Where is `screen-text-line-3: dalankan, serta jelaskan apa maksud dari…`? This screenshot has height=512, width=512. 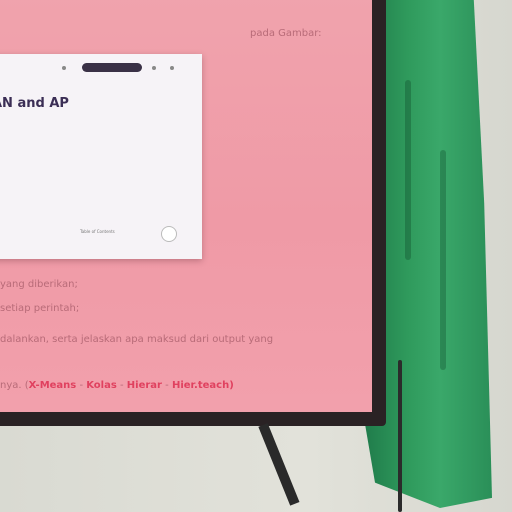 screen-text-line-3: dalankan, serta jelaskan apa maksud dari… is located at coordinates (137, 339).